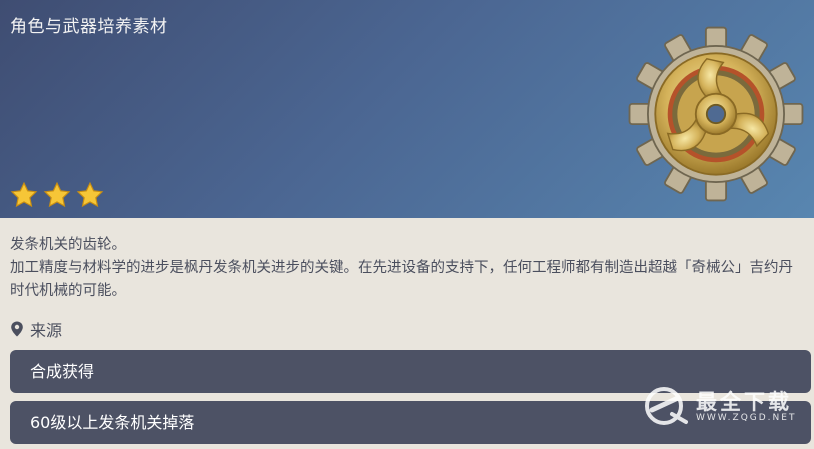 The width and height of the screenshot is (814, 449). What do you see at coordinates (716, 114) in the screenshot?
I see `gear-icon` at bounding box center [716, 114].